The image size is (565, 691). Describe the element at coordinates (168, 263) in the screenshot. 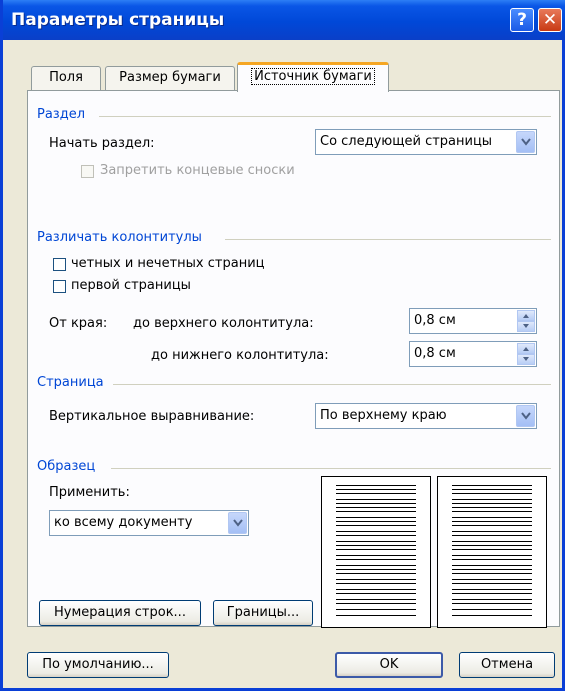

I see `odd-even-label: четных и нечетных страниц` at that location.